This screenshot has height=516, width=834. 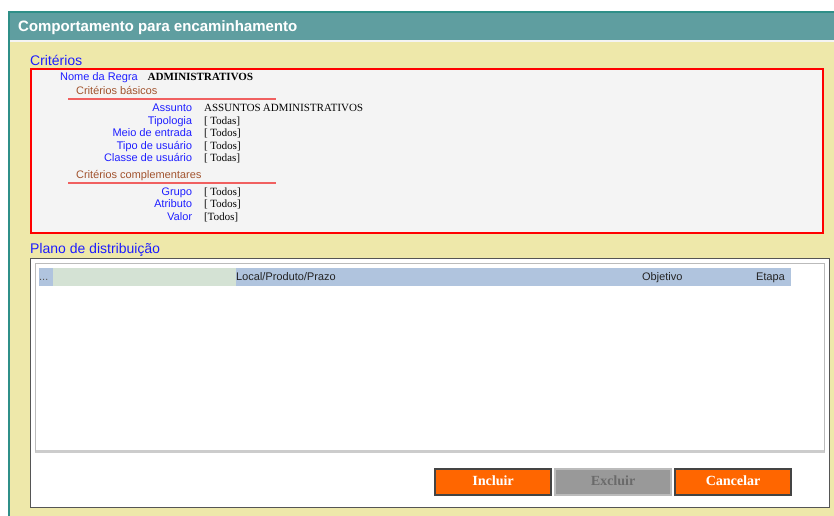 I want to click on field-label: Assunto, so click(x=171, y=108).